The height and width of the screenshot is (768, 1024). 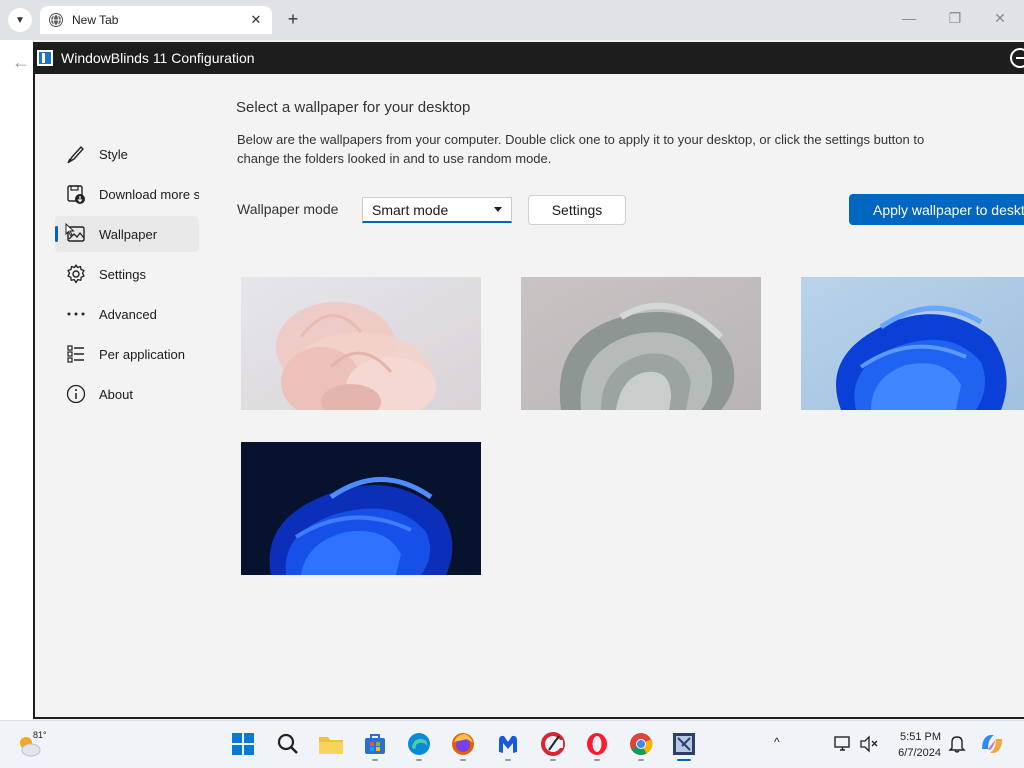 What do you see at coordinates (76, 154) in the screenshot?
I see `brush-icon` at bounding box center [76, 154].